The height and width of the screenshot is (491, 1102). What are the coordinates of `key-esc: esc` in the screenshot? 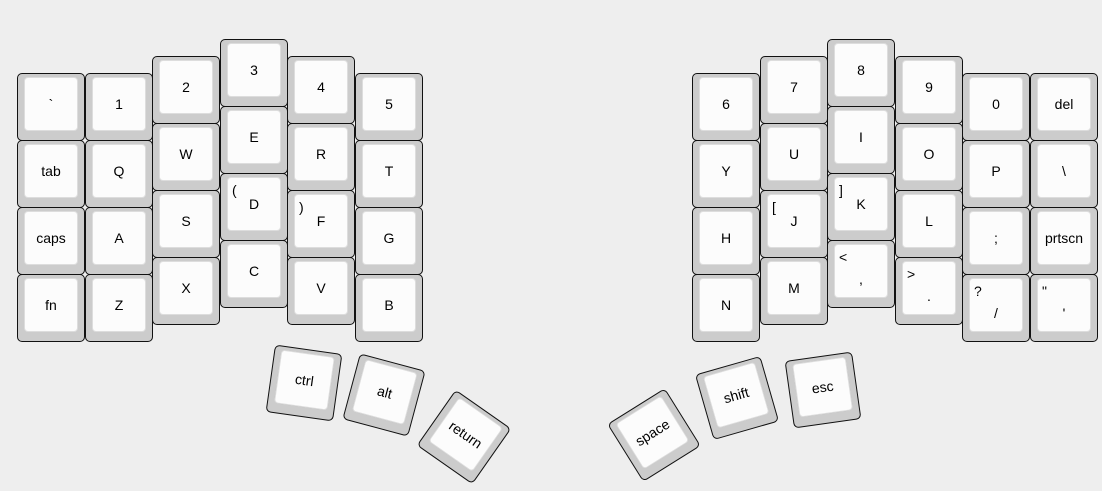 It's located at (823, 390).